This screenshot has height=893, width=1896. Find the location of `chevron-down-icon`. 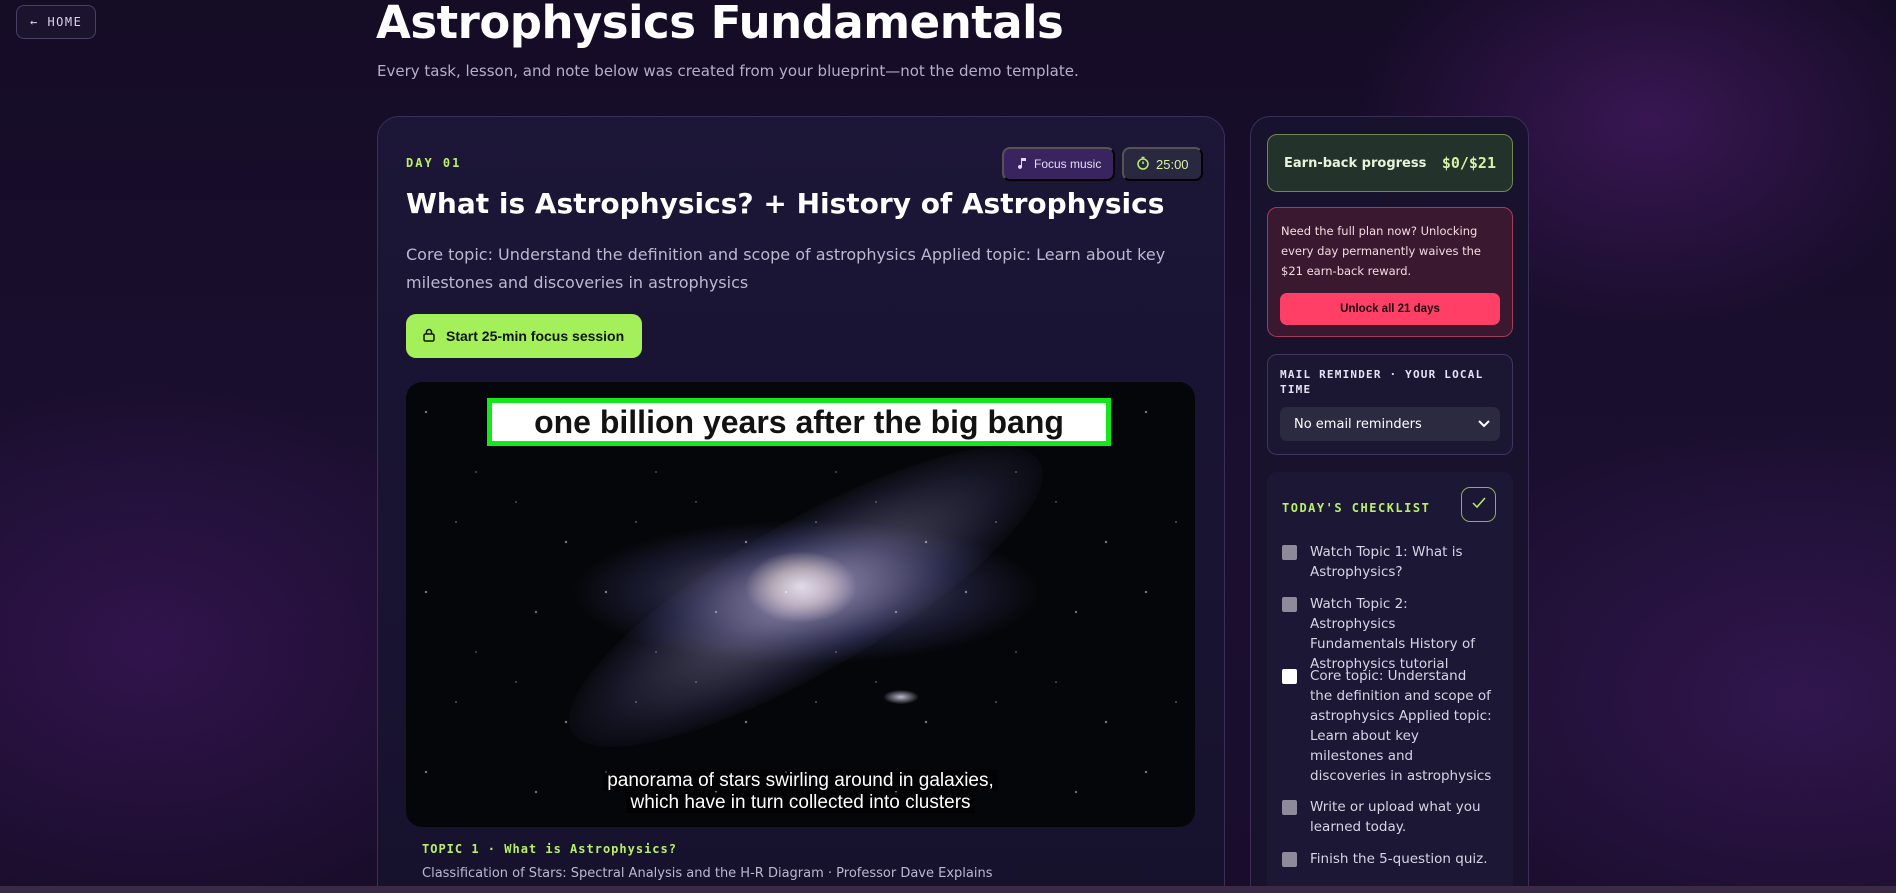

chevron-down-icon is located at coordinates (1484, 424).